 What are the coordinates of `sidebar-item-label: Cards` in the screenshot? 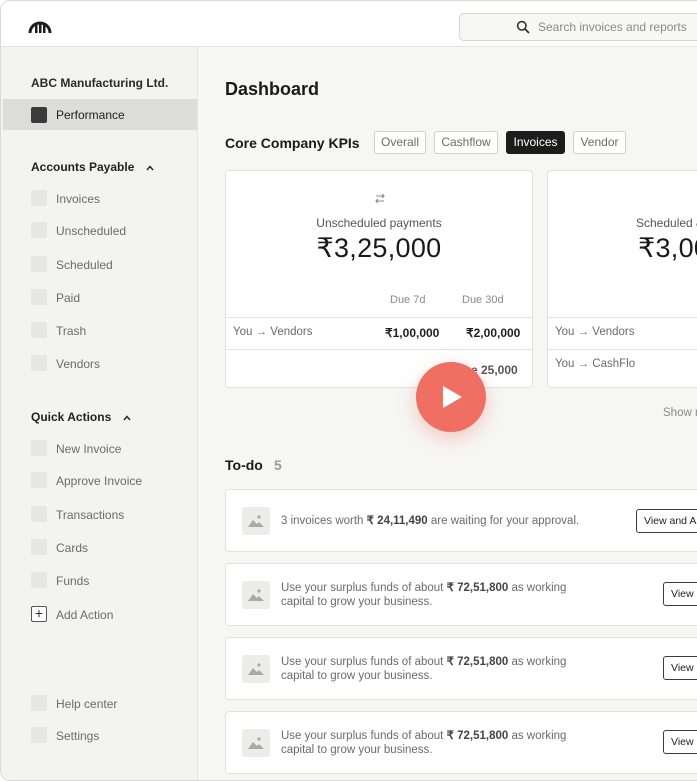 It's located at (72, 548).